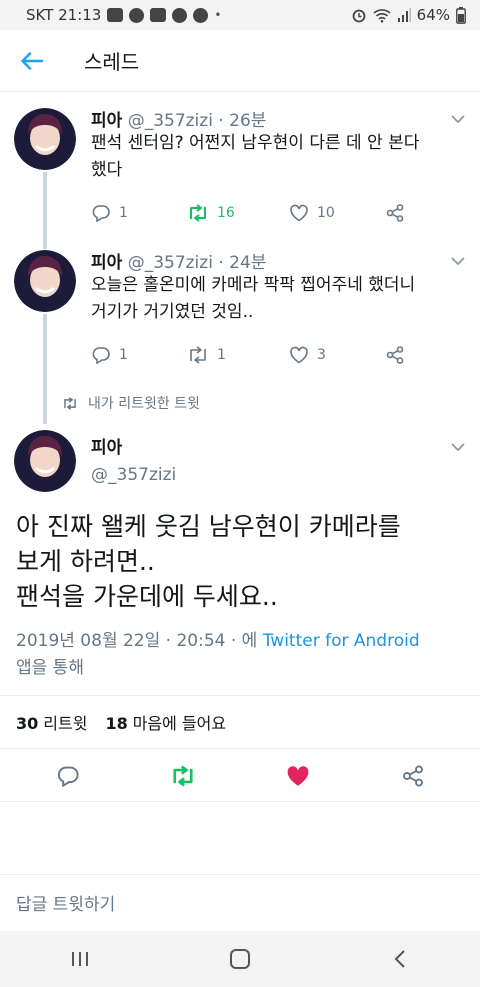 The image size is (480, 987). I want to click on system-nav-bar, so click(240, 959).